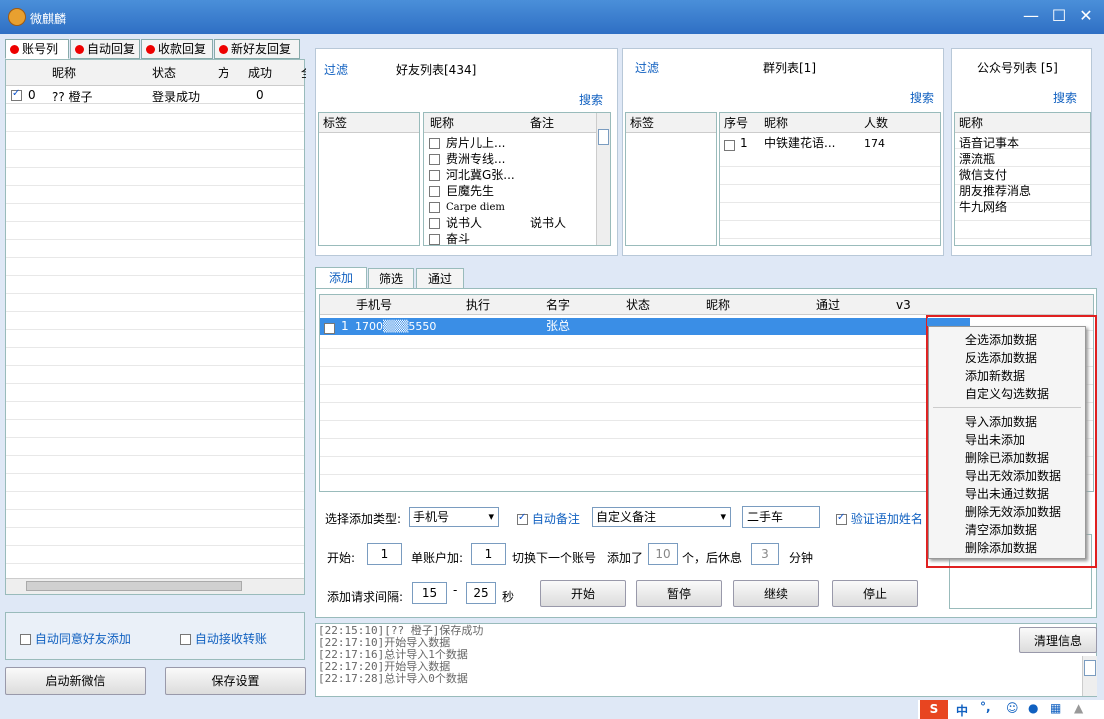 The image size is (1104, 719). I want to click on account-table-header: 昵称 状态 方 成功 全, so click(156, 73).